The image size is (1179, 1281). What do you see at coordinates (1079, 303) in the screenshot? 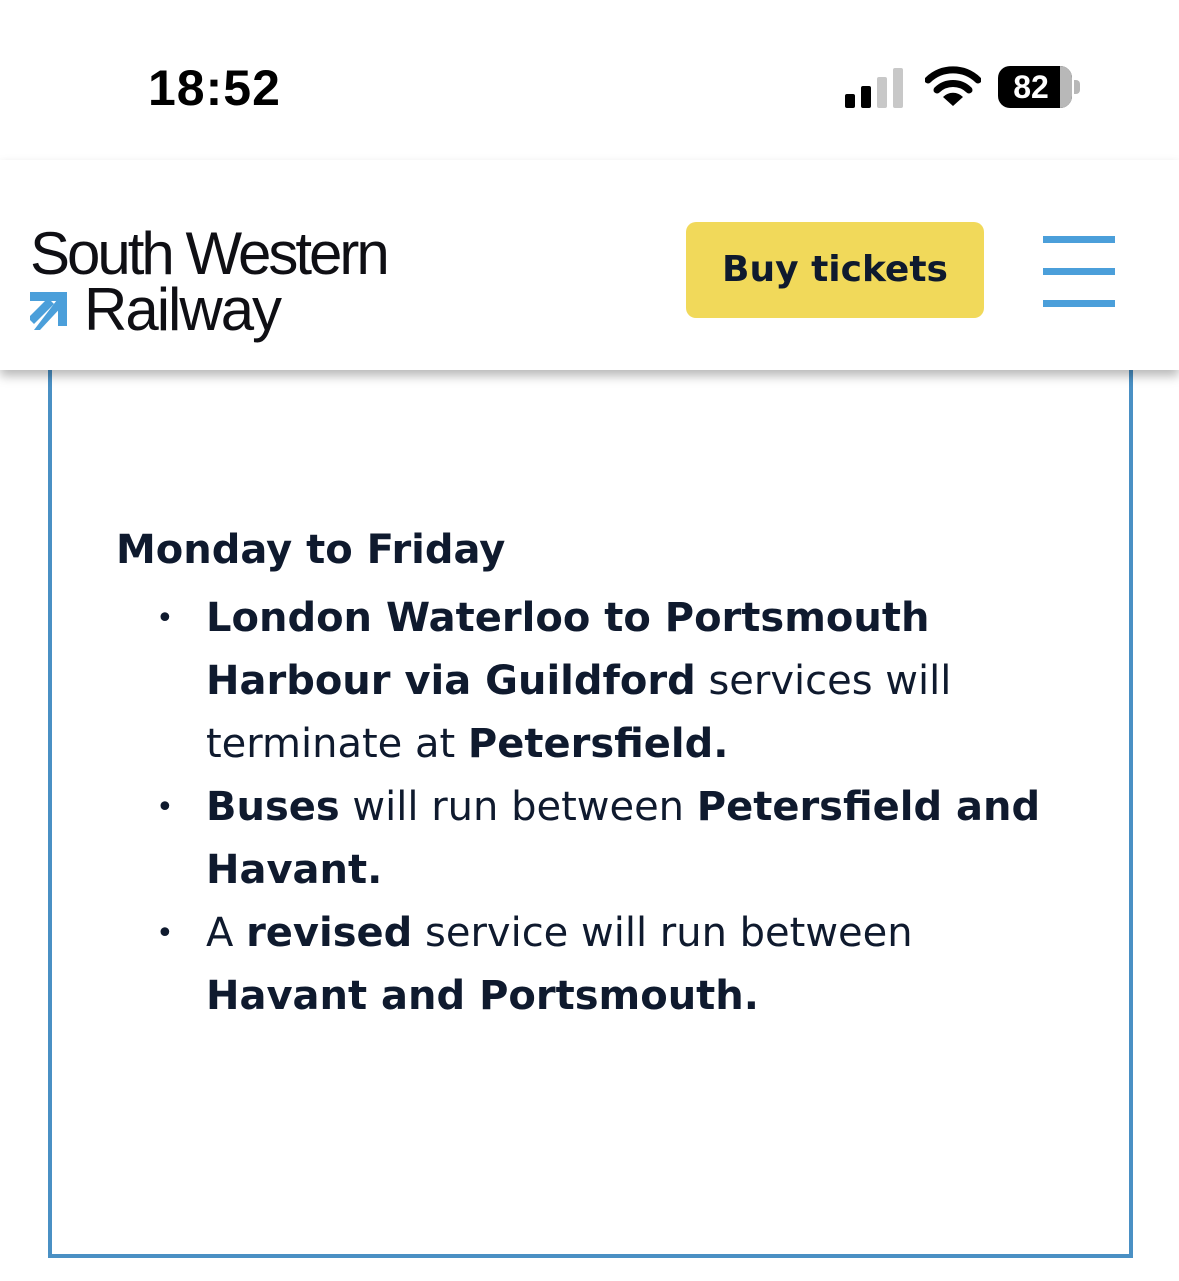
I see `menu-bar-bottom` at bounding box center [1079, 303].